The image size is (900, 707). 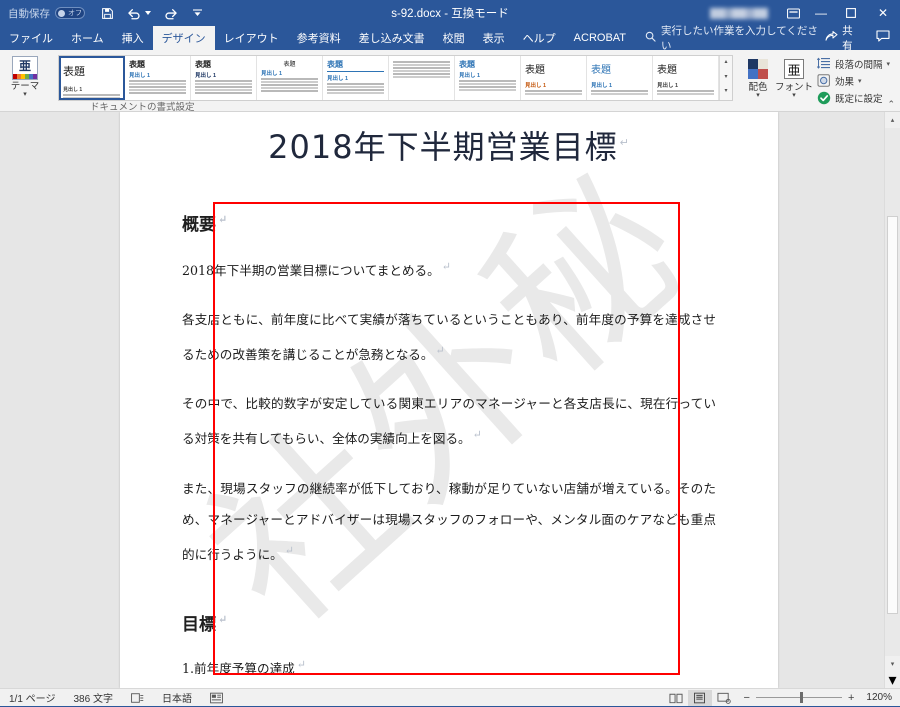 I want to click on ribbon-display-options-icon, so click(x=793, y=13).